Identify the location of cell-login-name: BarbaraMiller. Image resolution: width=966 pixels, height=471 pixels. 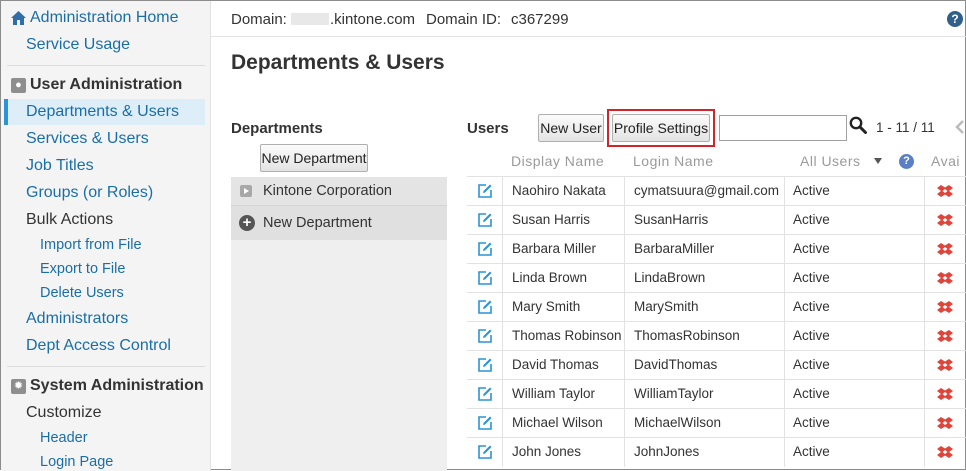
(674, 248).